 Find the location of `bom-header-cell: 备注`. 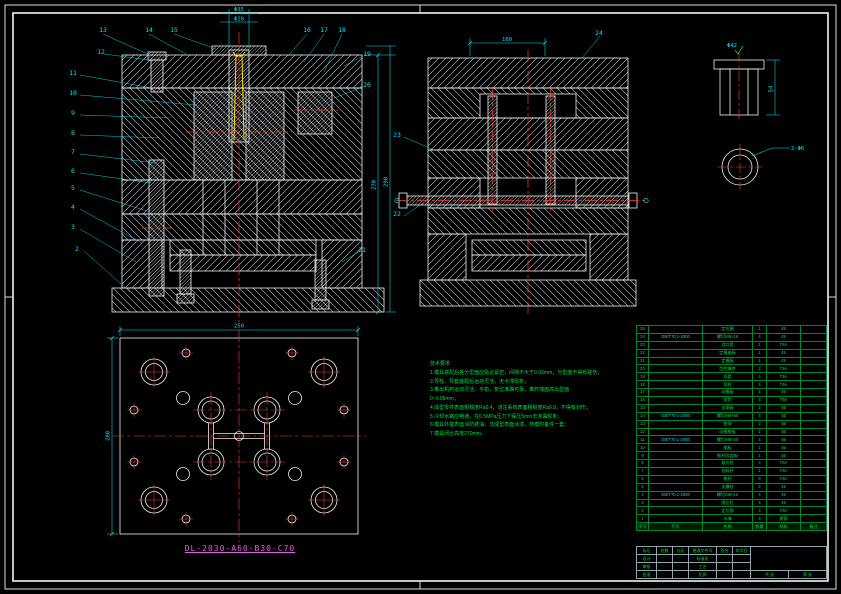

bom-header-cell: 备注 is located at coordinates (813, 527).